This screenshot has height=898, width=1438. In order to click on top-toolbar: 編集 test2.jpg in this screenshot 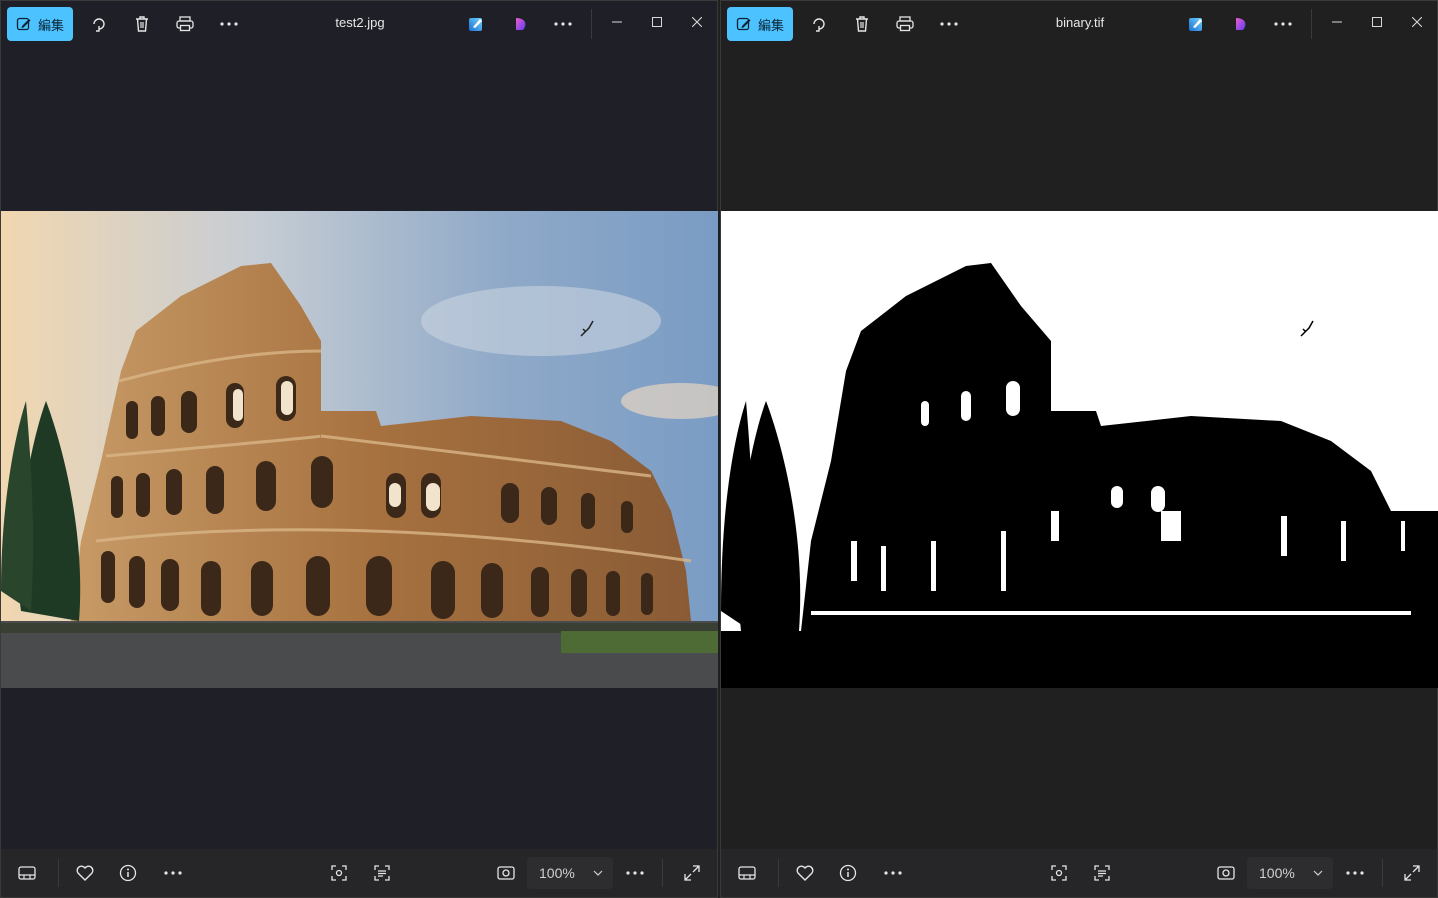, I will do `click(359, 24)`.